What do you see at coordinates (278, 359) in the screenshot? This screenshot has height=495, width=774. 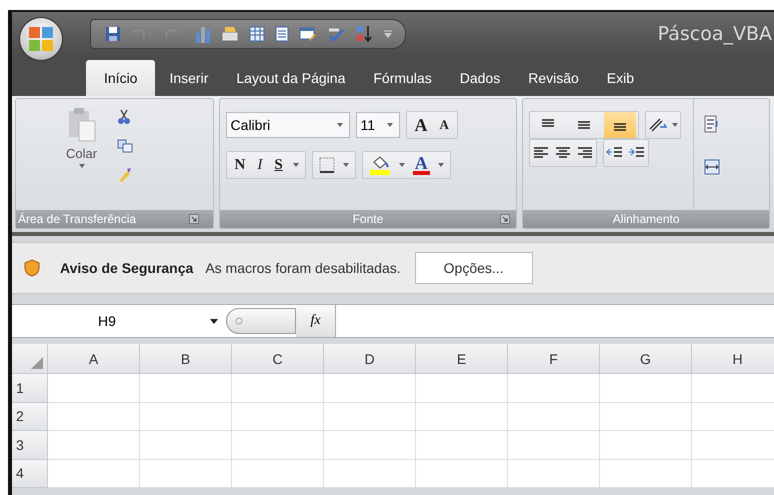 I see `column-header: C` at bounding box center [278, 359].